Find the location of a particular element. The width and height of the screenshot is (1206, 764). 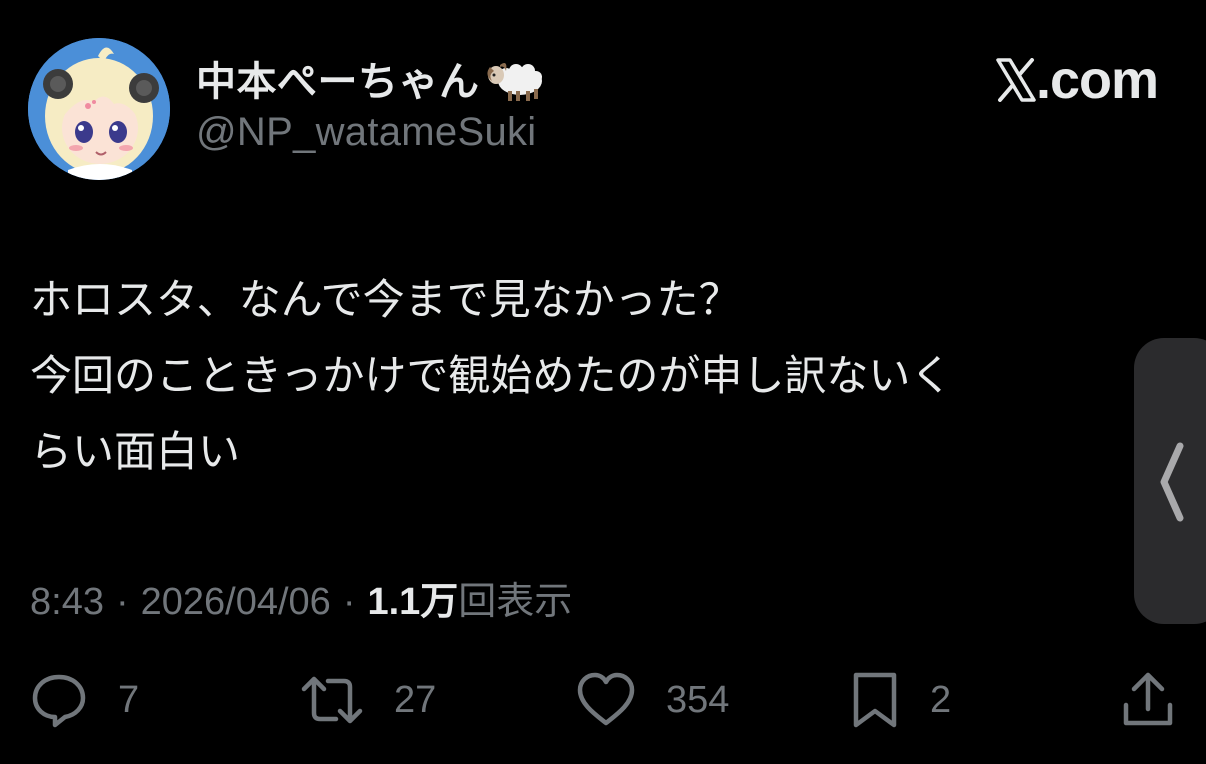

retweet-icon is located at coordinates (332, 700).